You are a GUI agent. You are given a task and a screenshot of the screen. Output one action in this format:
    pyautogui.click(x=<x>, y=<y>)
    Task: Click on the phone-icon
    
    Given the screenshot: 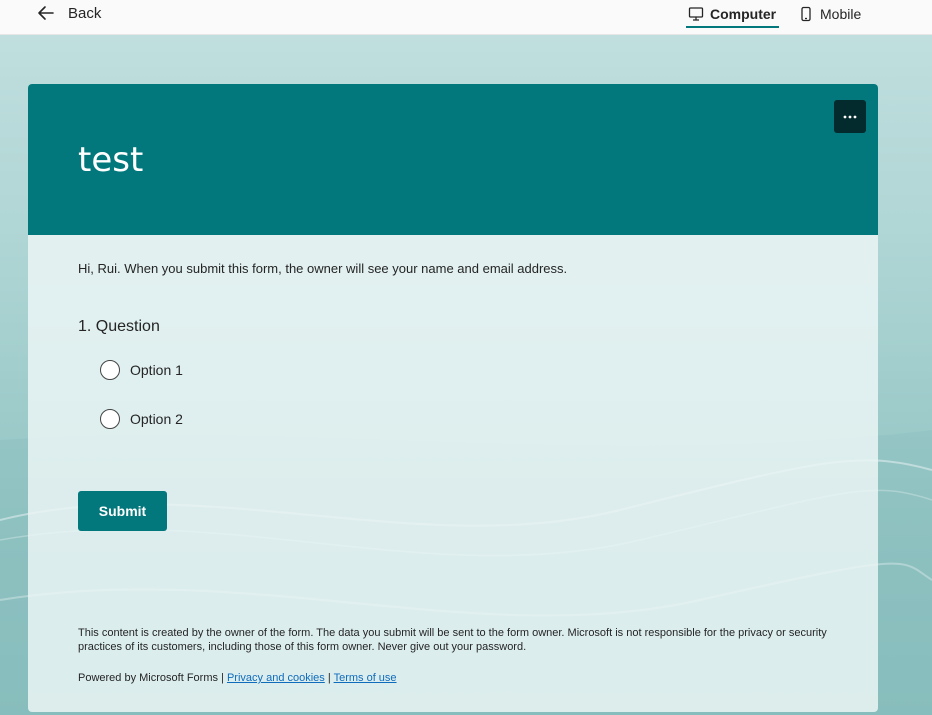 What is the action you would take?
    pyautogui.click(x=806, y=14)
    